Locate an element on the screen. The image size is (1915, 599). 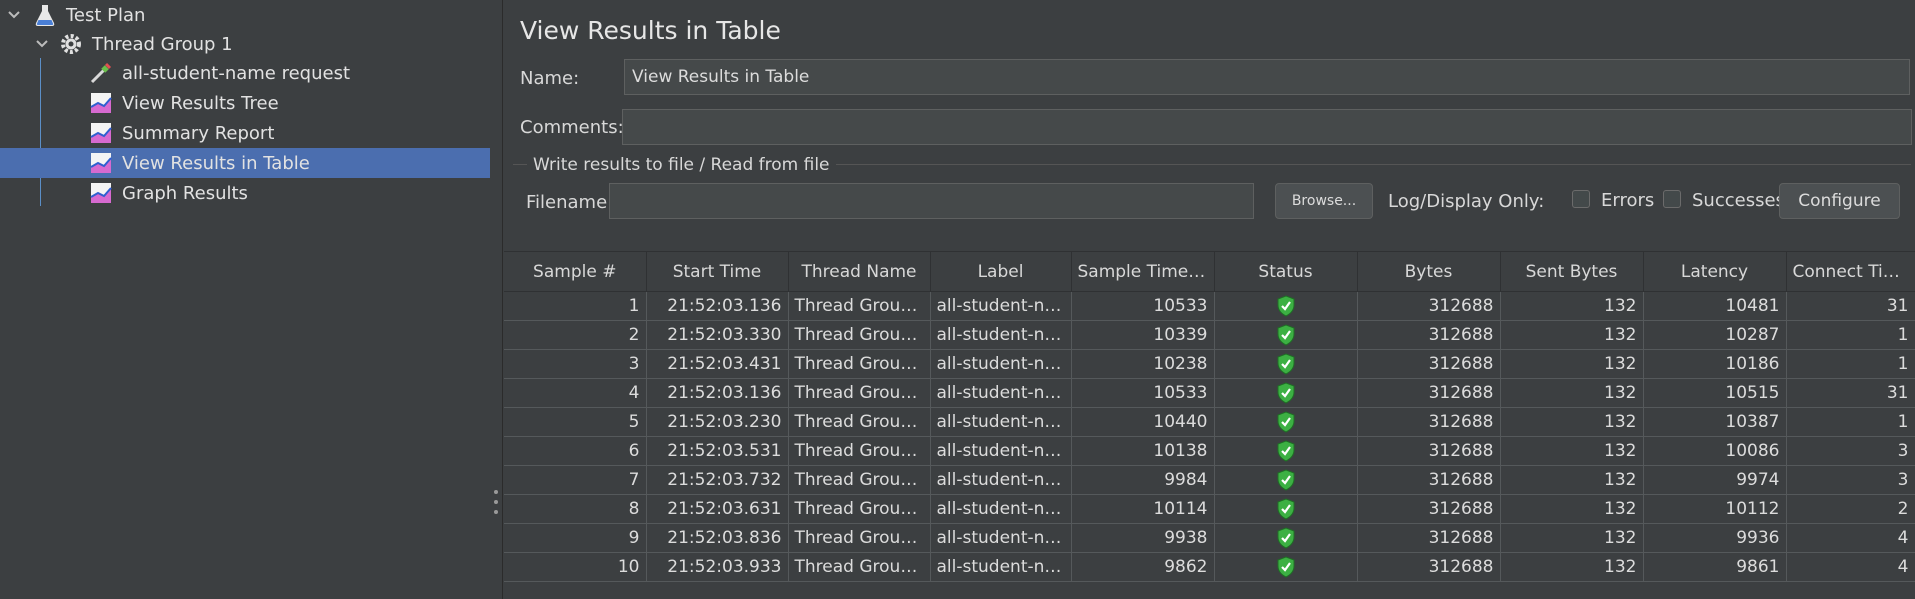
column-header-label: Label is located at coordinates (1001, 271).